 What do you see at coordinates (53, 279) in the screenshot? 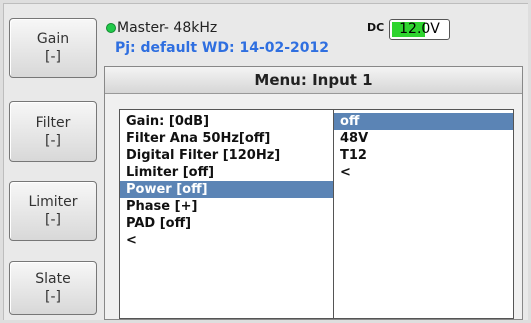
I see `slate-button-label: Slate` at bounding box center [53, 279].